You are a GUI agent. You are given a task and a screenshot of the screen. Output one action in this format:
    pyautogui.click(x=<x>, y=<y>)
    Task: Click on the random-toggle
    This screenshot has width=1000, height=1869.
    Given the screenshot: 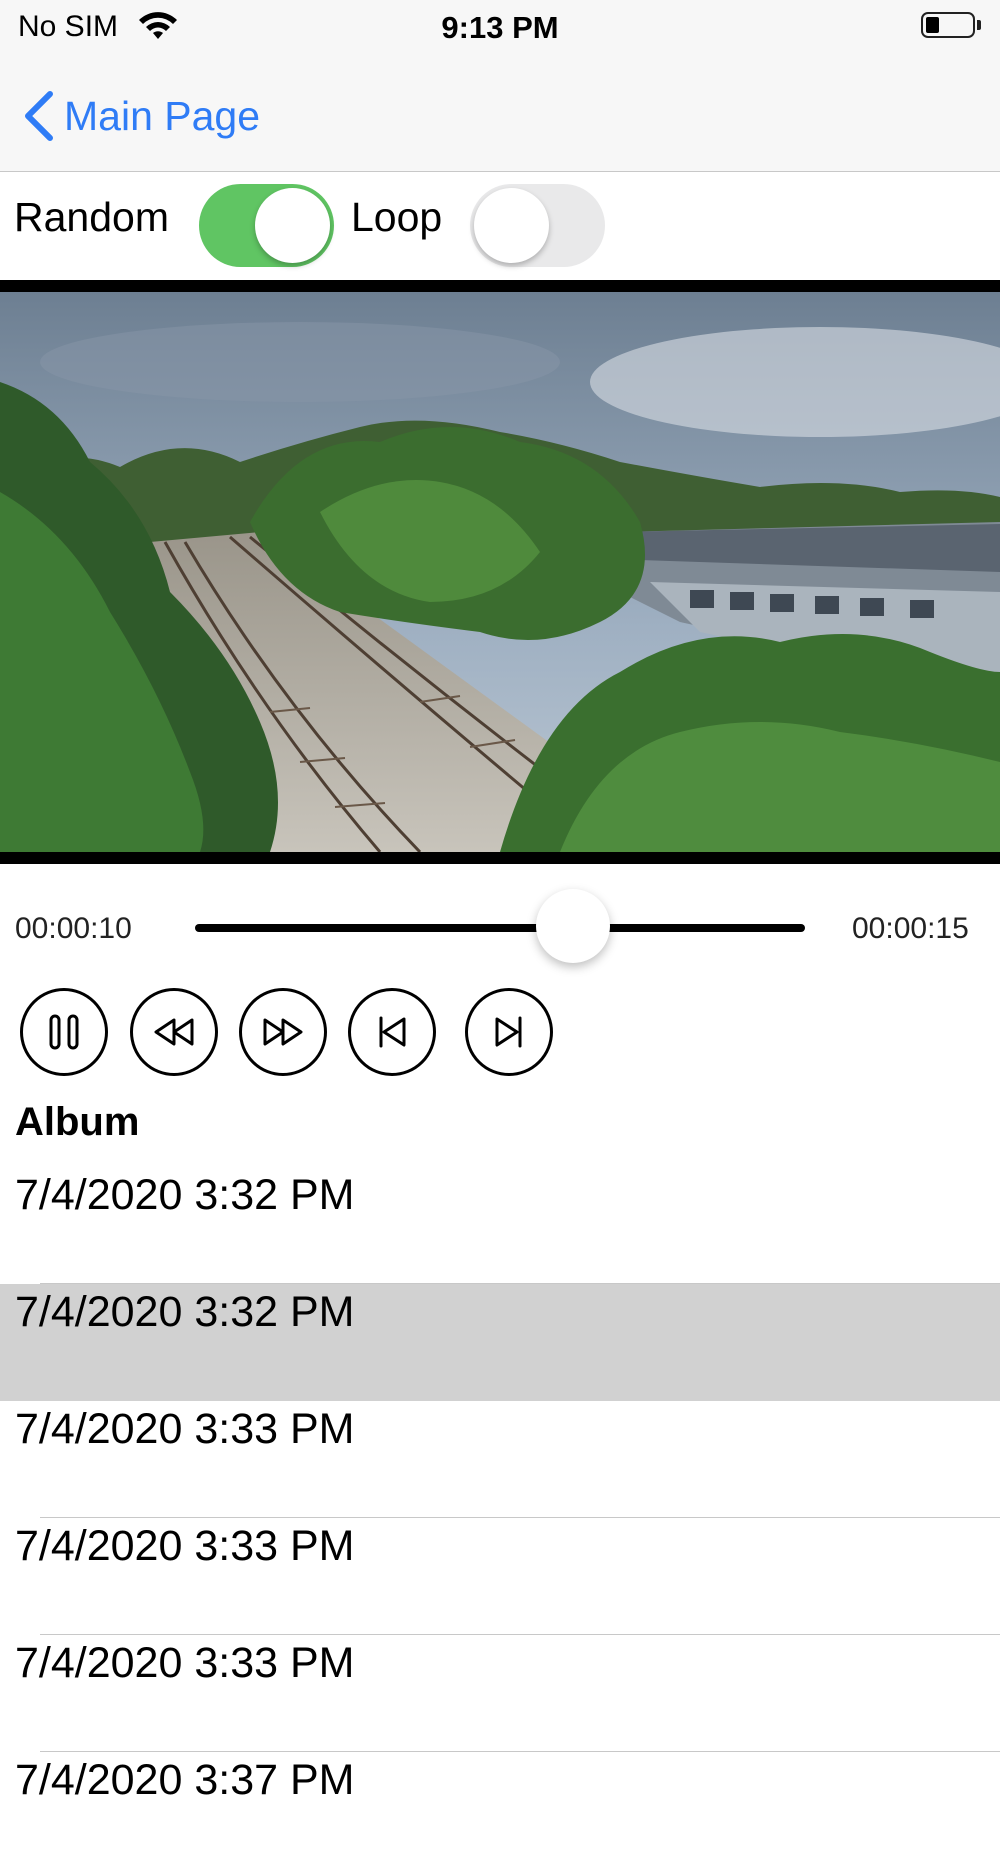 What is the action you would take?
    pyautogui.click(x=266, y=225)
    